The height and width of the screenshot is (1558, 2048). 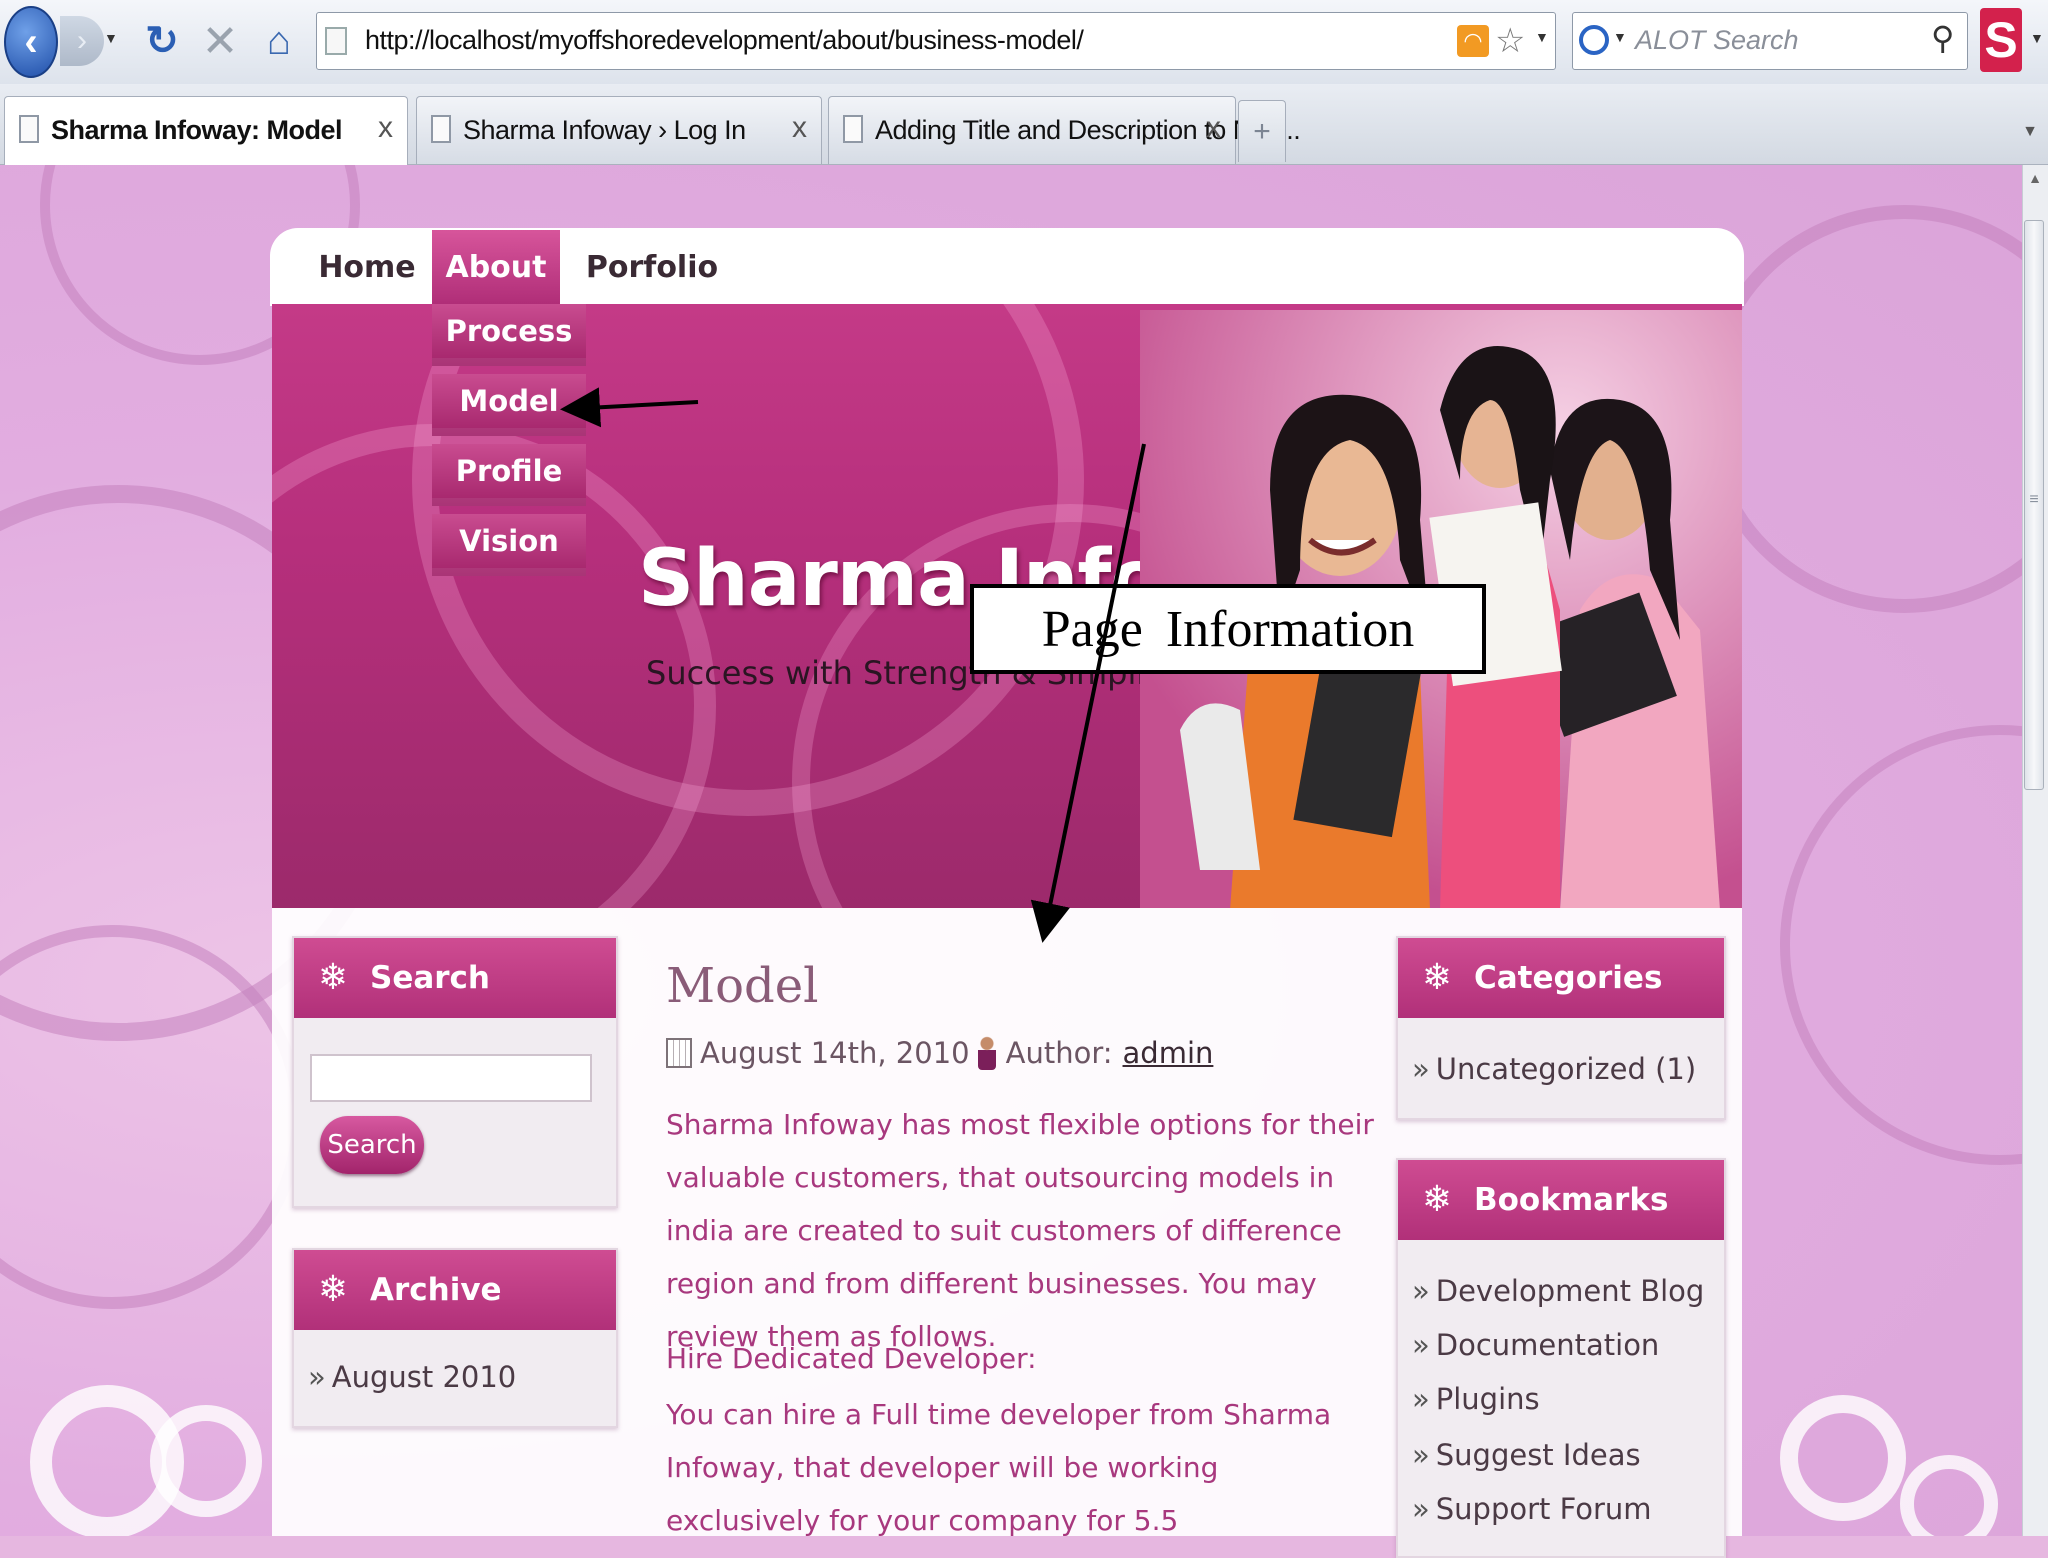 What do you see at coordinates (496, 267) in the screenshot?
I see `nav-about: About` at bounding box center [496, 267].